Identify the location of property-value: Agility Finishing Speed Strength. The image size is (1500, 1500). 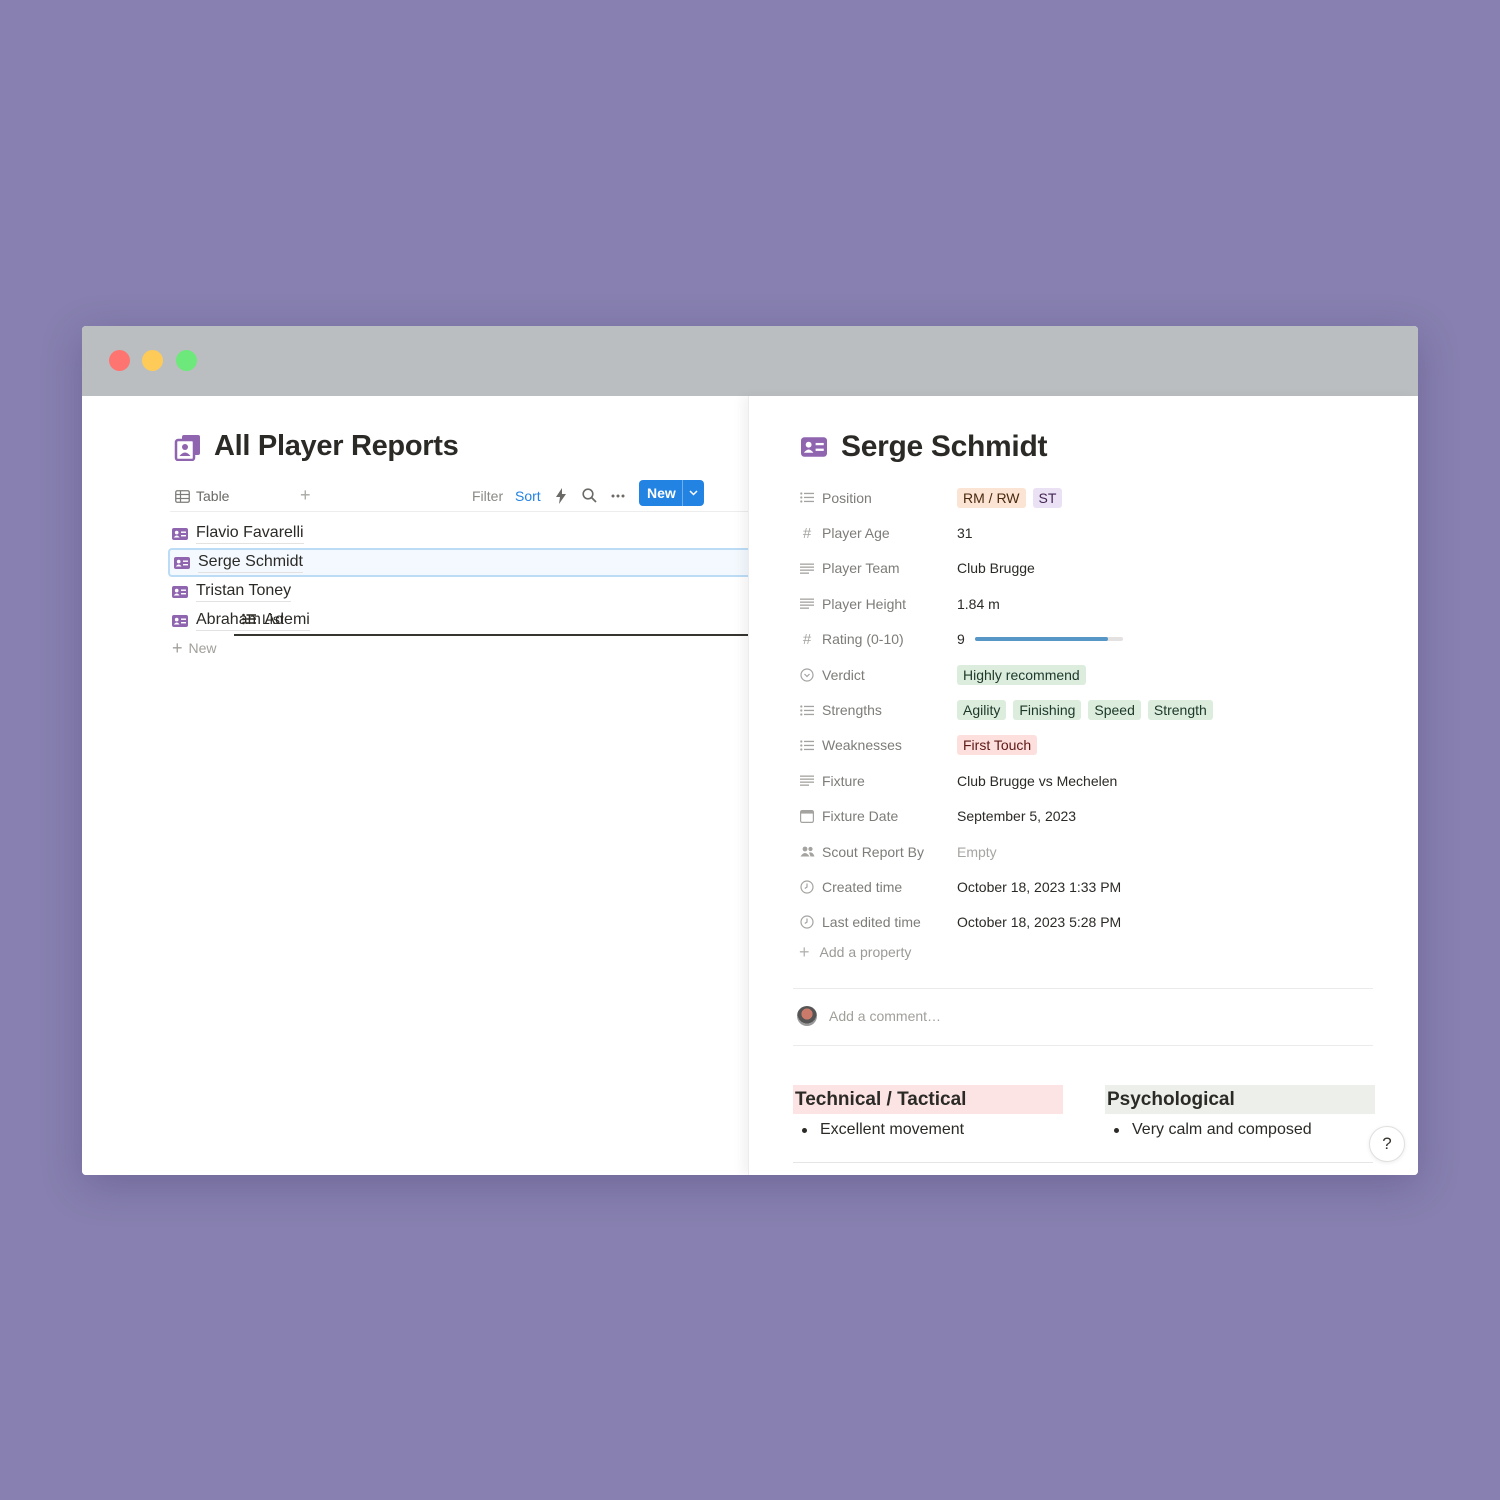
(1088, 710).